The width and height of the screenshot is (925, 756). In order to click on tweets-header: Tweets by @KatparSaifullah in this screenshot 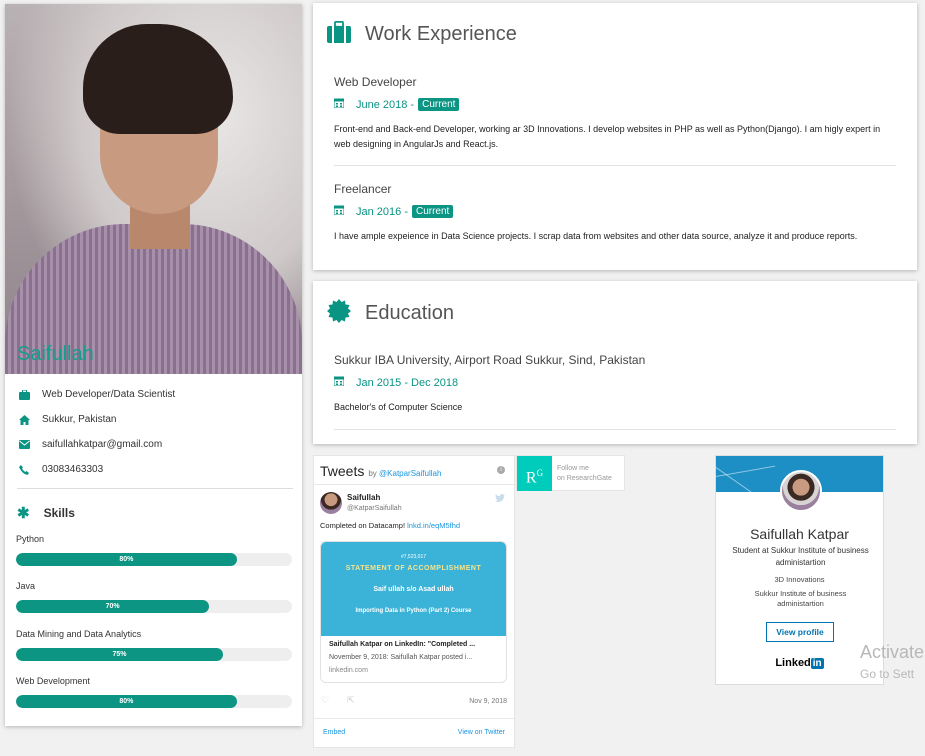, I will do `click(380, 471)`.